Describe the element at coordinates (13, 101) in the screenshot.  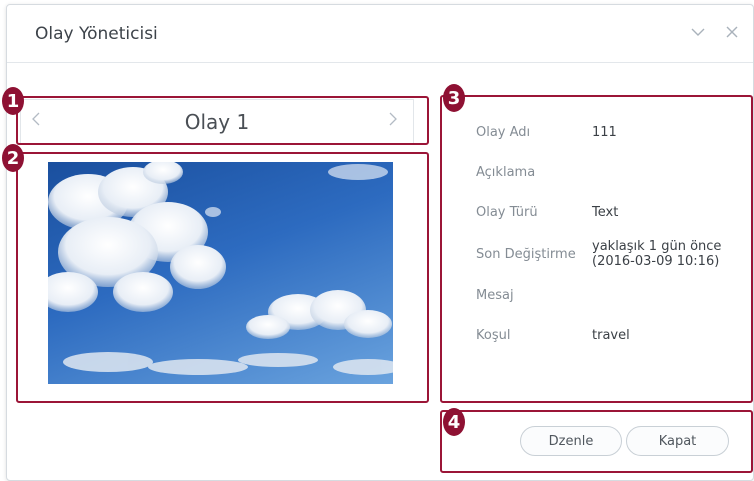
I see `callout-badge-1: 1` at that location.